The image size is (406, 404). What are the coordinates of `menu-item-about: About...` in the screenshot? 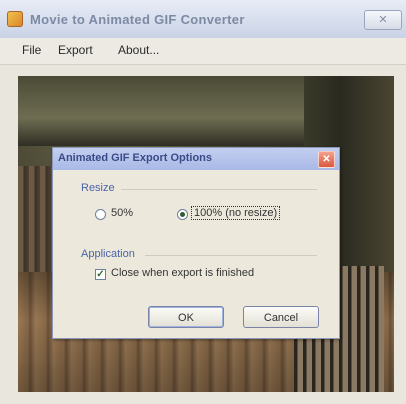 It's located at (138, 50).